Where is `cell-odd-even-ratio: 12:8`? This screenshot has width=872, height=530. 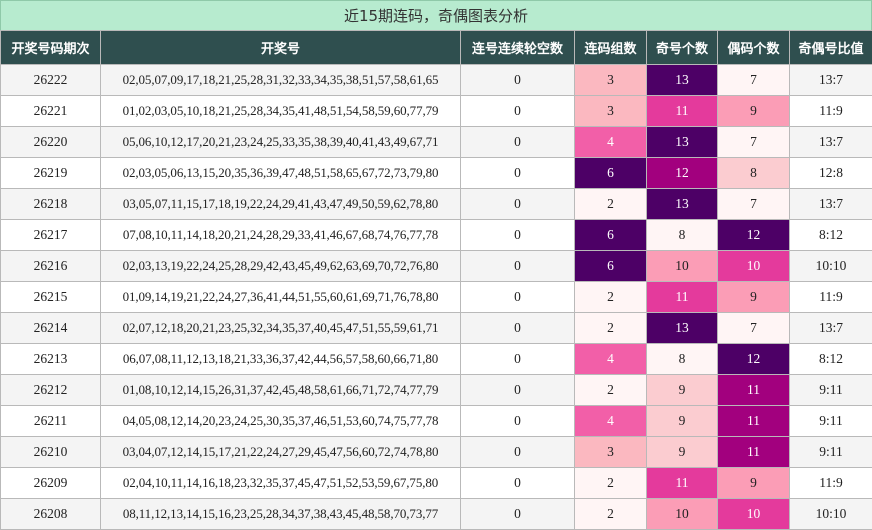
cell-odd-even-ratio: 12:8 is located at coordinates (831, 173).